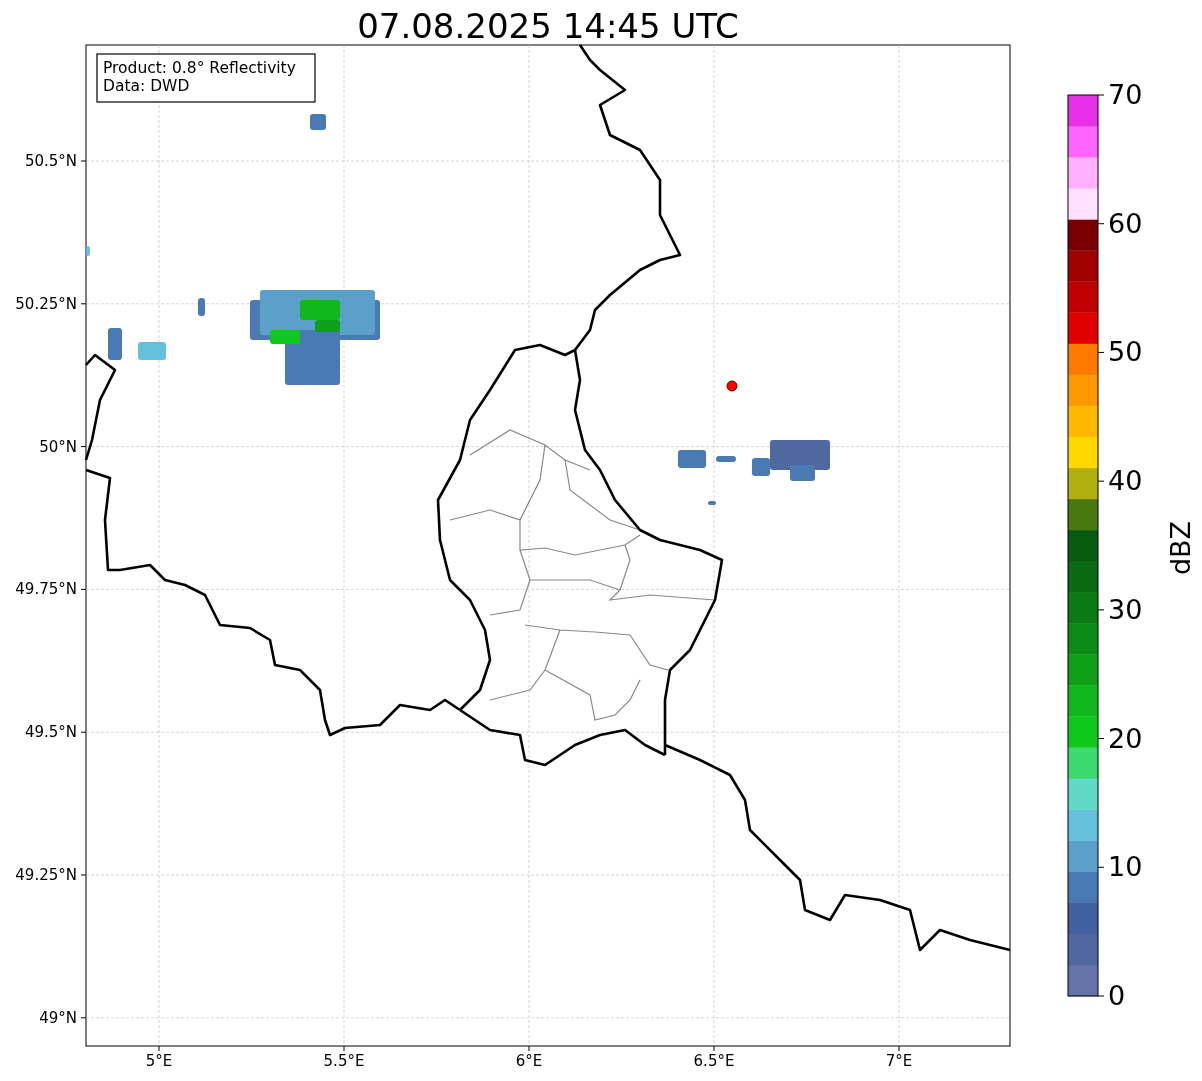 The width and height of the screenshot is (1202, 1081). I want to click on colorbar-tick-label: 10, so click(1125, 867).